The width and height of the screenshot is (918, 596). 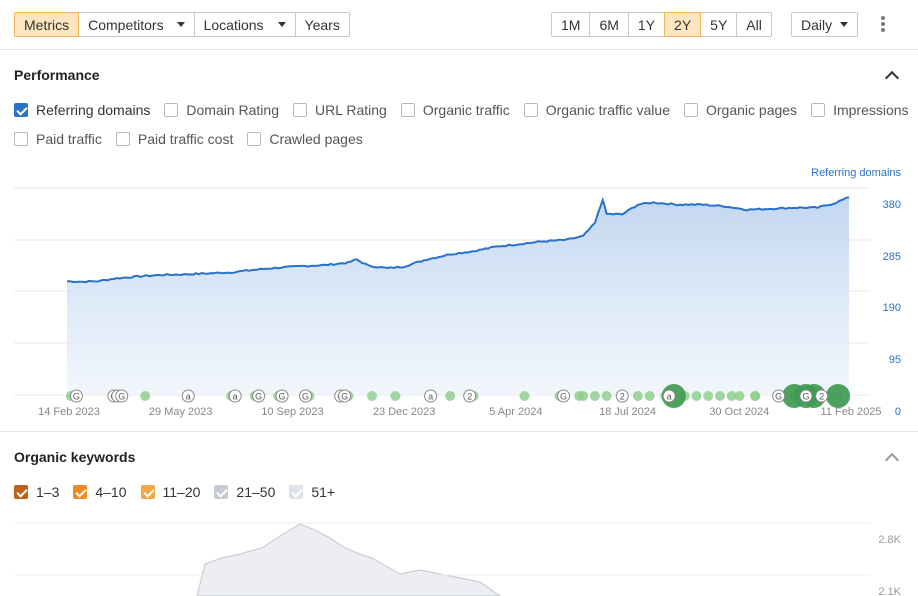 What do you see at coordinates (404, 412) in the screenshot?
I see `x-tick-label: 23 Dec 2023` at bounding box center [404, 412].